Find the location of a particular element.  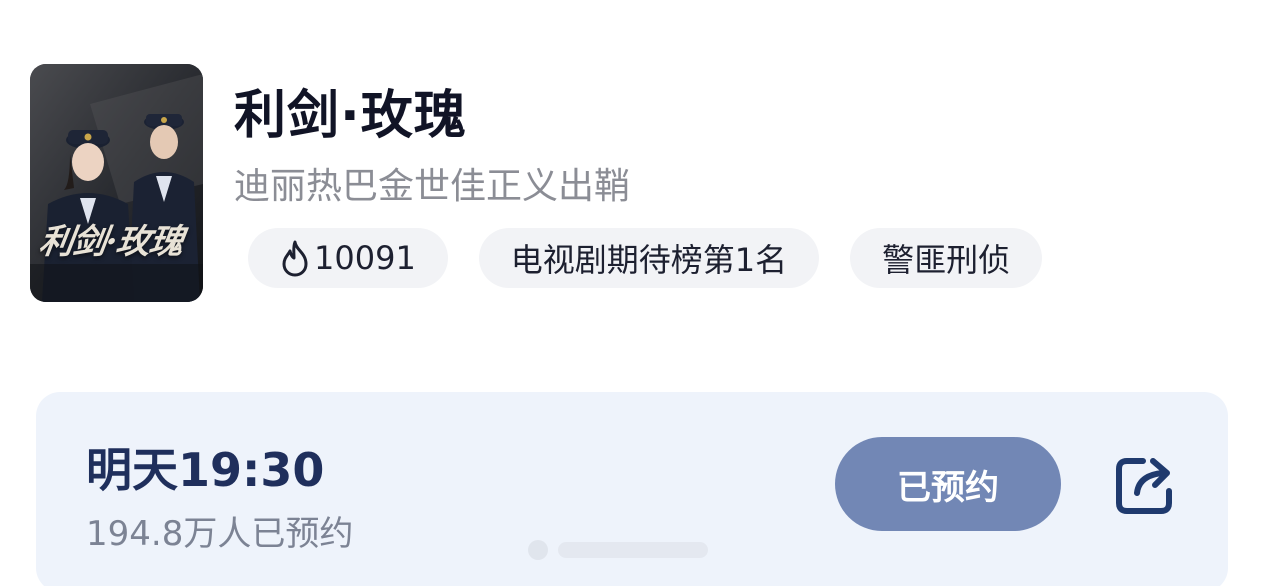

watermark-mark is located at coordinates (618, 550).